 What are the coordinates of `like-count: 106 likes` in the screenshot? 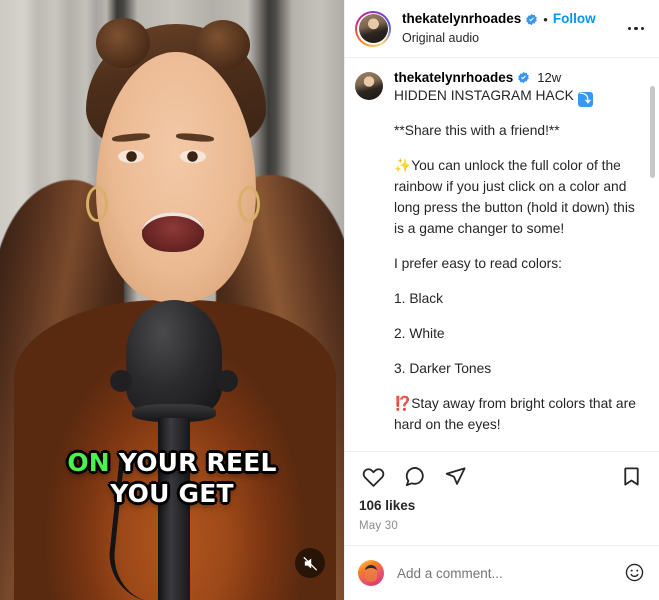 It's located at (502, 505).